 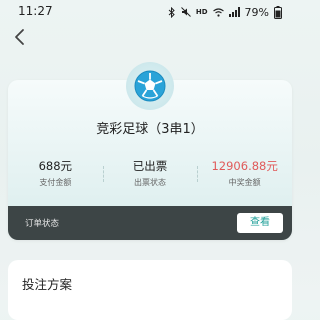 I want to click on wifi-icon, so click(x=218, y=12).